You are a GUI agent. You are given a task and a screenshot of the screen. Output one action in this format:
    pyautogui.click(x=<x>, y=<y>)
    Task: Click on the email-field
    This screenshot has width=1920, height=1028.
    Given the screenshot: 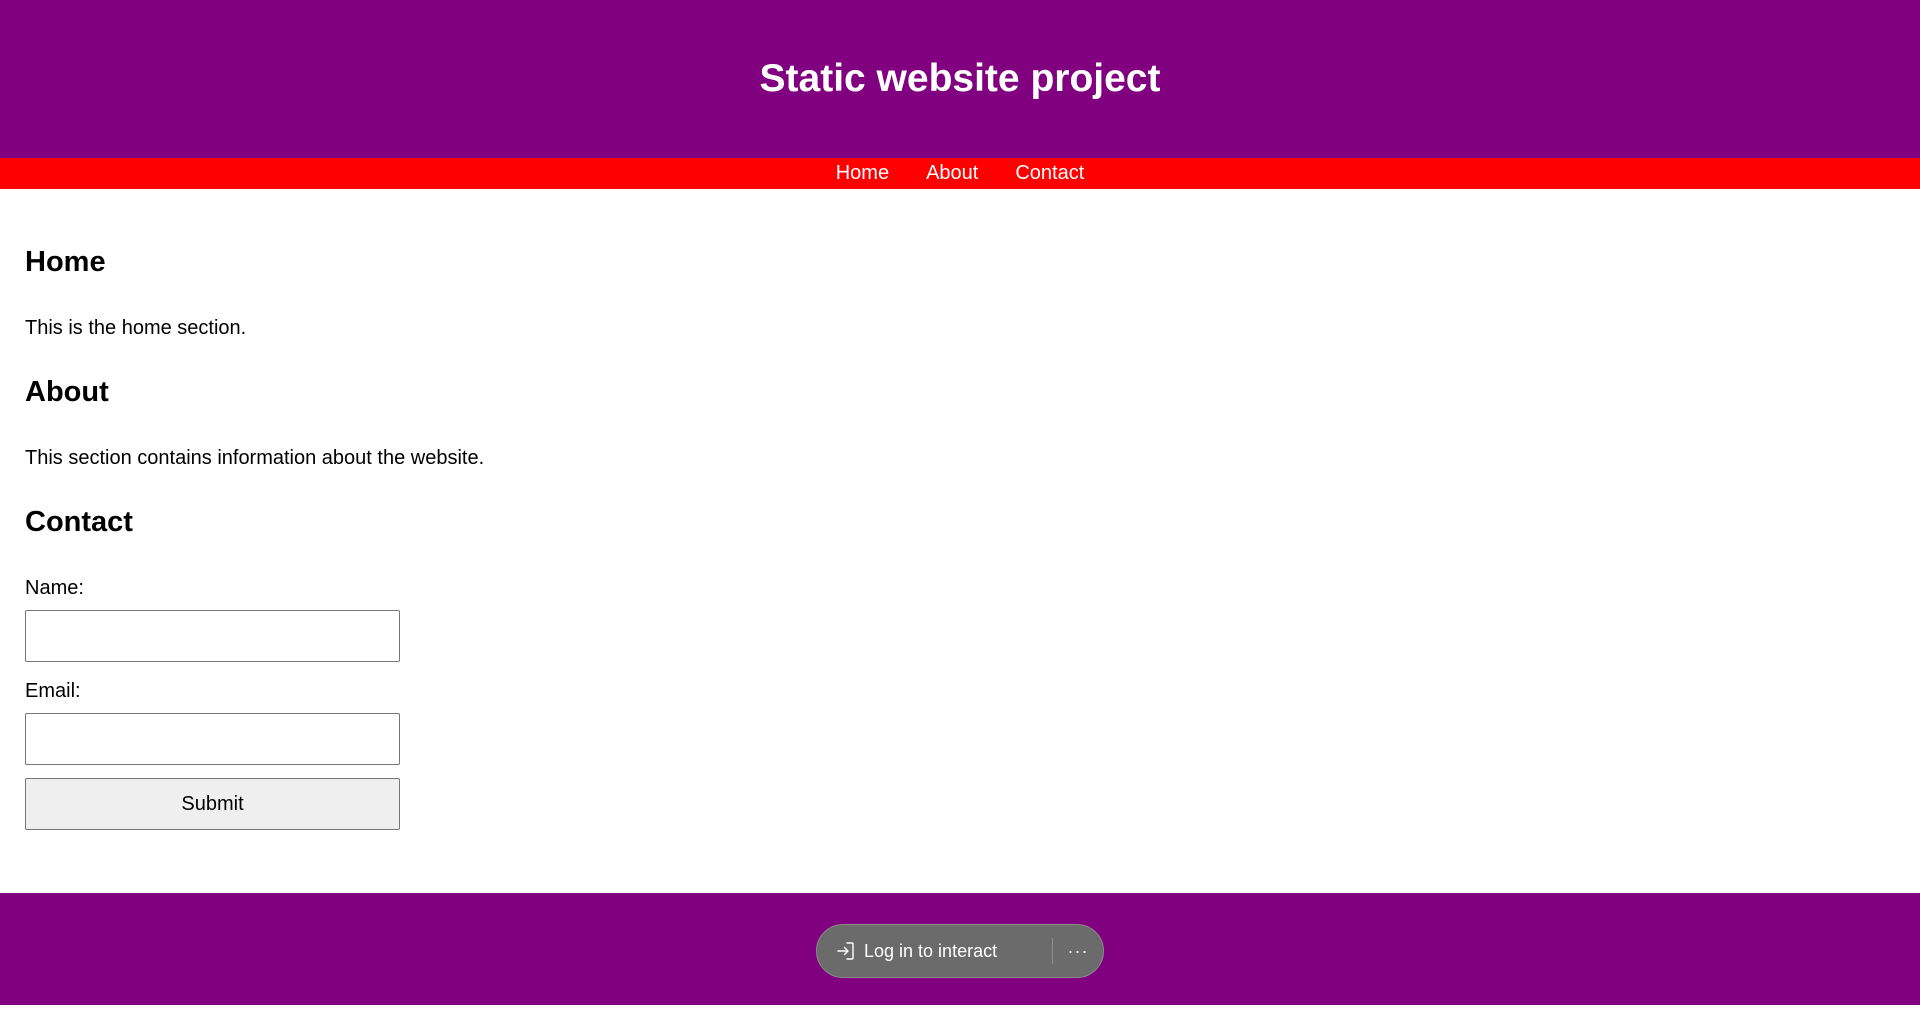 What is the action you would take?
    pyautogui.click(x=212, y=739)
    